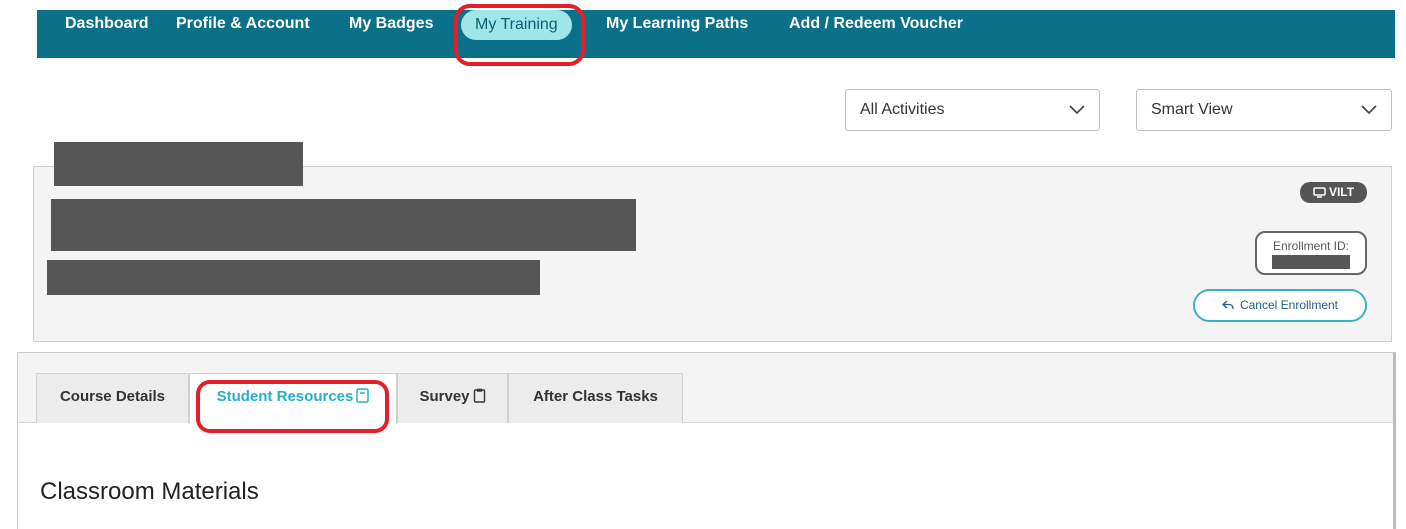 The width and height of the screenshot is (1406, 529). I want to click on nav-my-learning-paths: My Learning Paths, so click(677, 24).